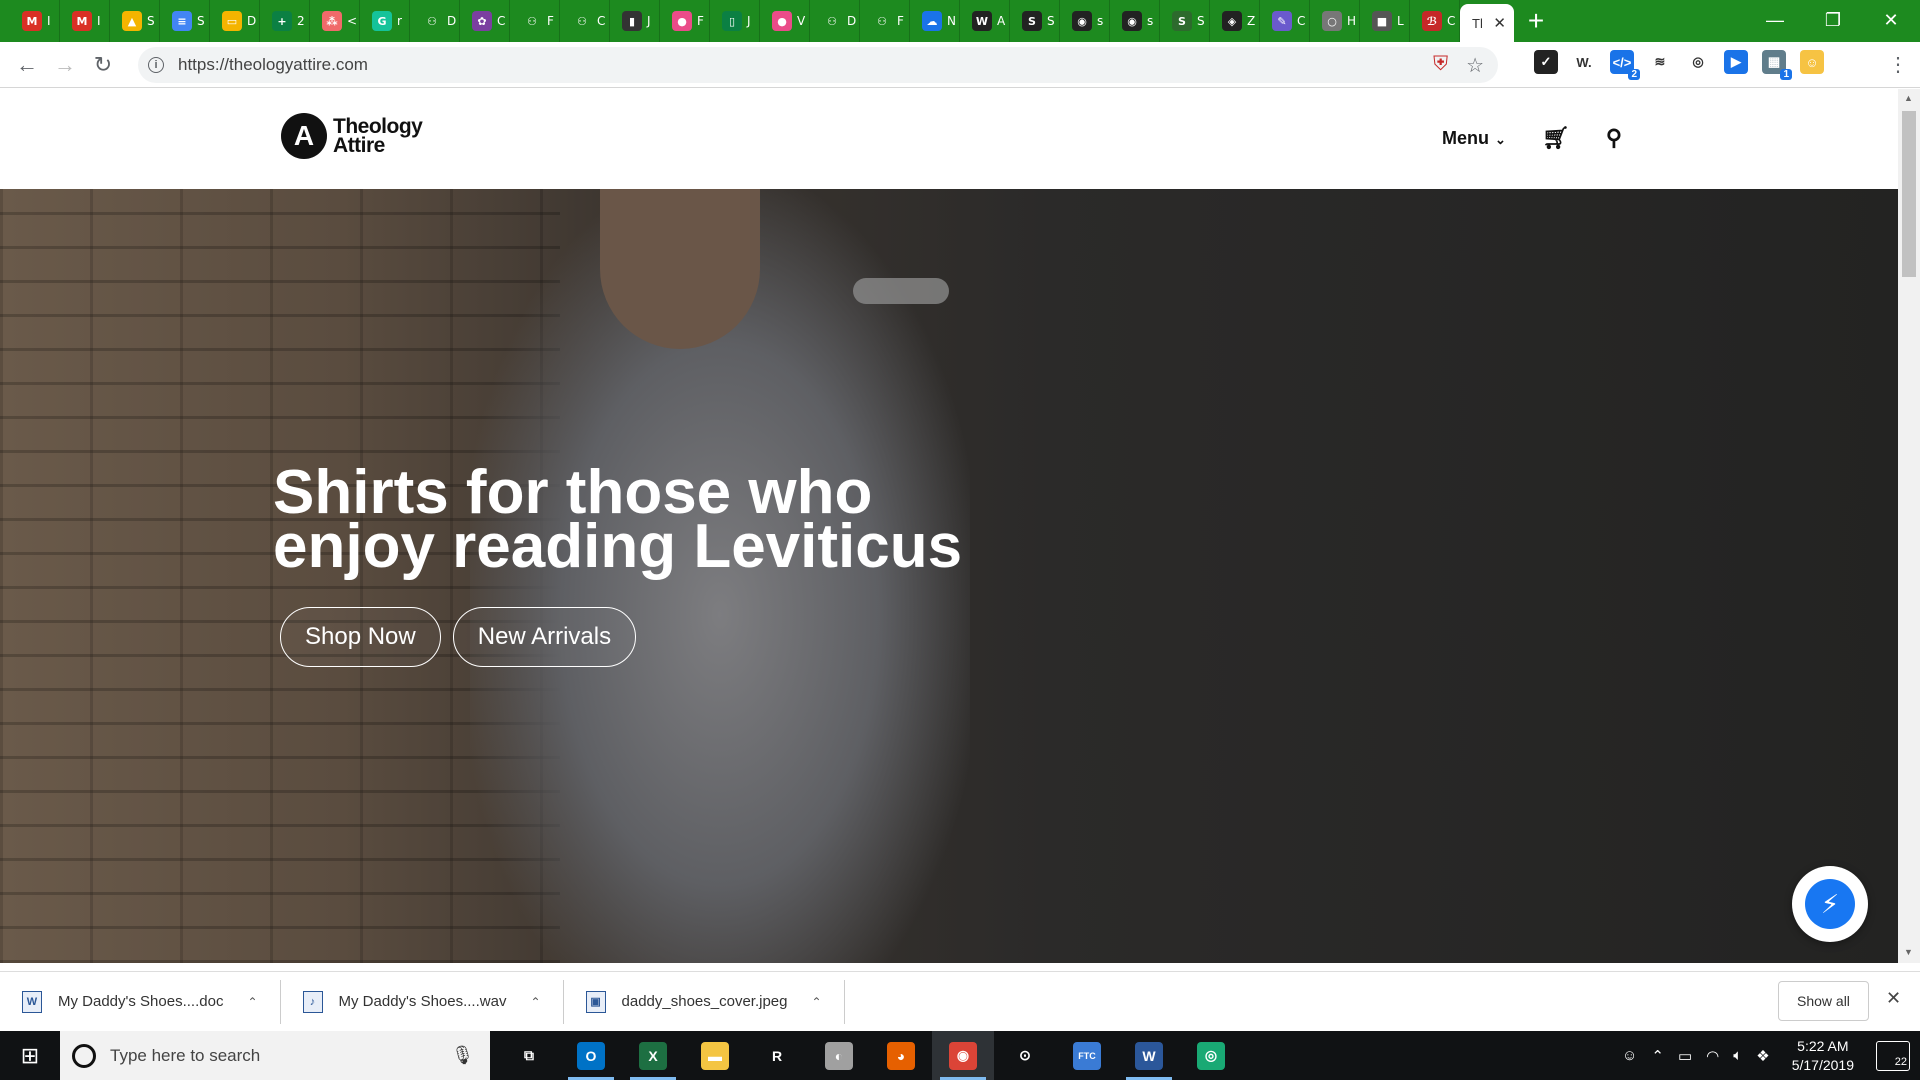 The height and width of the screenshot is (1080, 1920). What do you see at coordinates (818, 65) in the screenshot?
I see `address-bar: i https://theologyattire.com ⛨ ☆` at bounding box center [818, 65].